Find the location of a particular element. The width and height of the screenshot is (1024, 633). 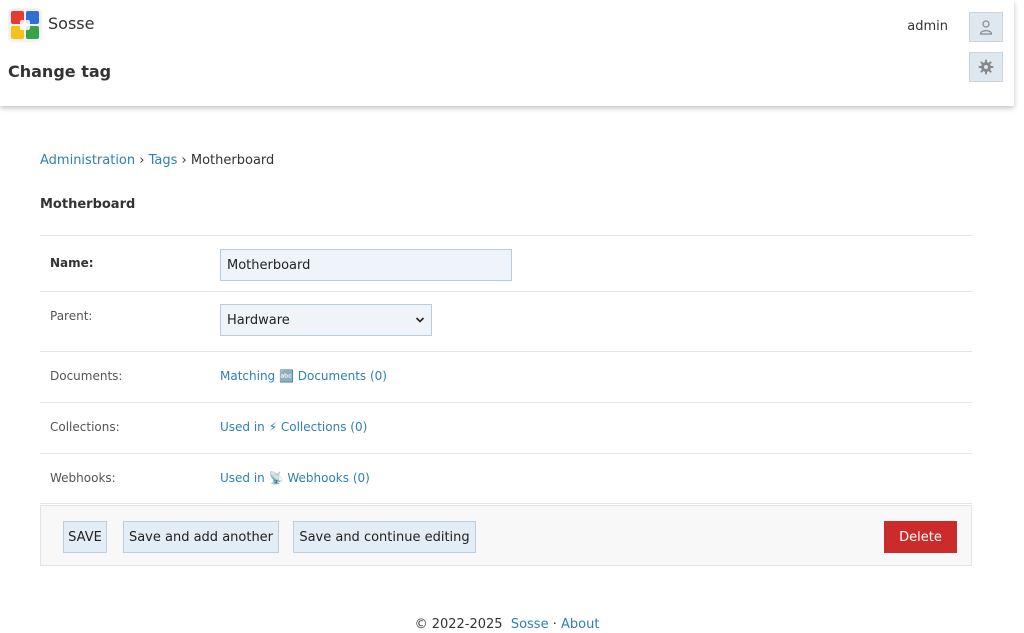

user-icon is located at coordinates (986, 27).